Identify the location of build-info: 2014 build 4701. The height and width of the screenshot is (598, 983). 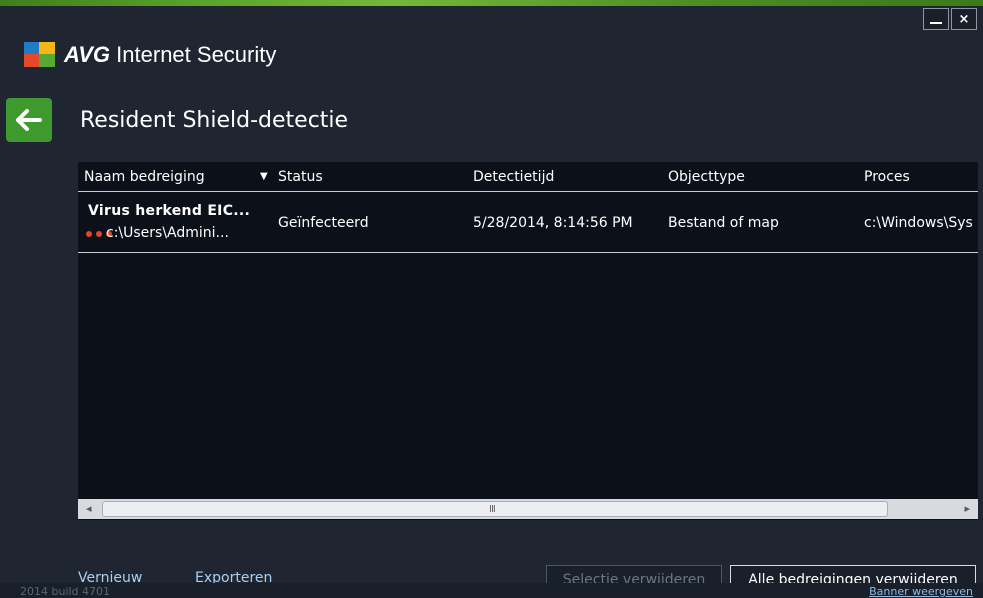
(65, 591).